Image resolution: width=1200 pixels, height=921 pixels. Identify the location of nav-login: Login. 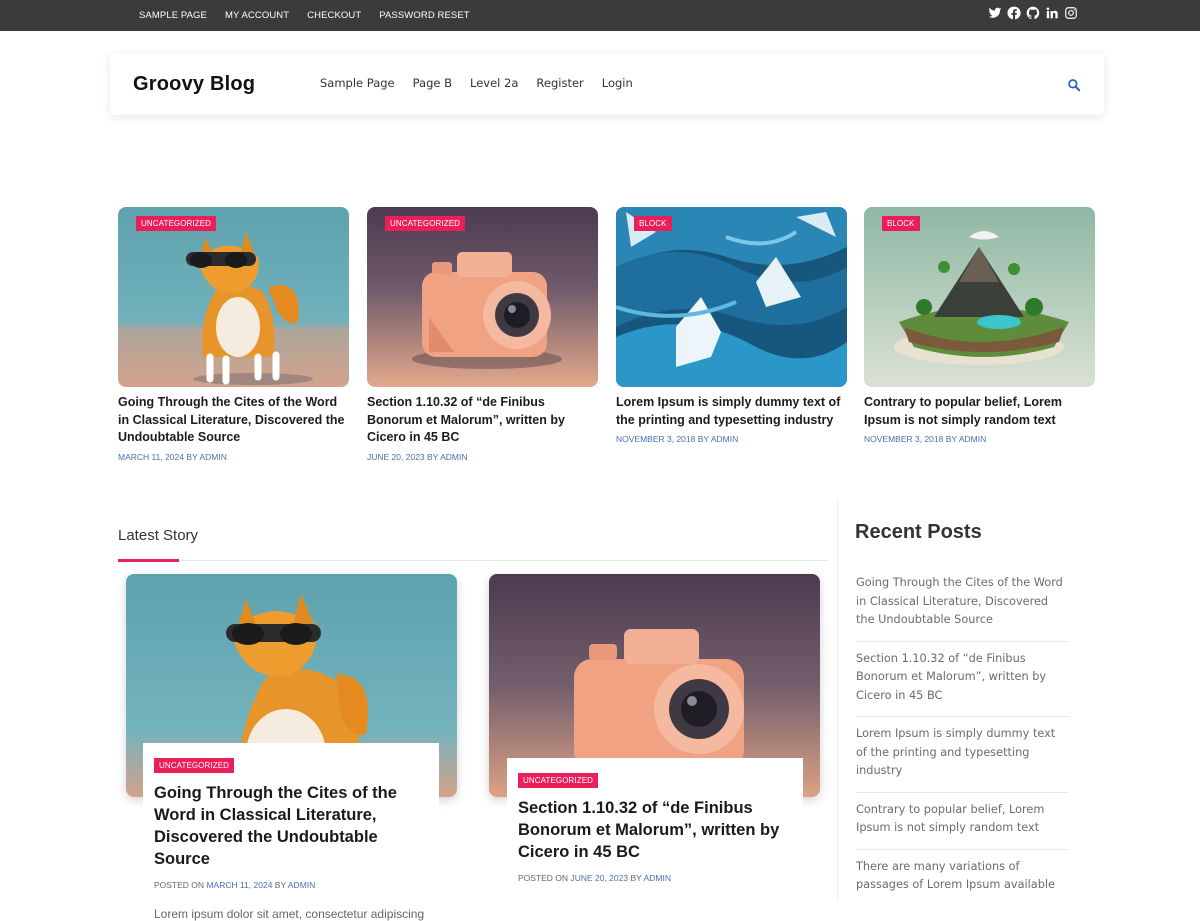
(617, 83).